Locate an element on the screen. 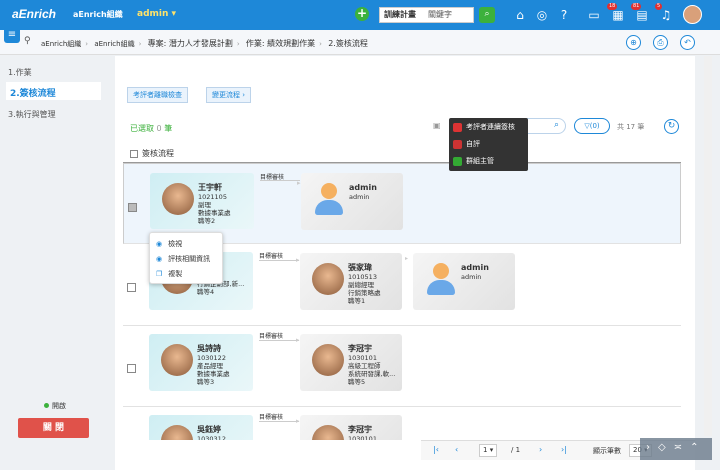 The height and width of the screenshot is (470, 720). card-context-menu: ◉ 檢視 ◉ 評核相關資訊 ❐ 複製 is located at coordinates (186, 258).